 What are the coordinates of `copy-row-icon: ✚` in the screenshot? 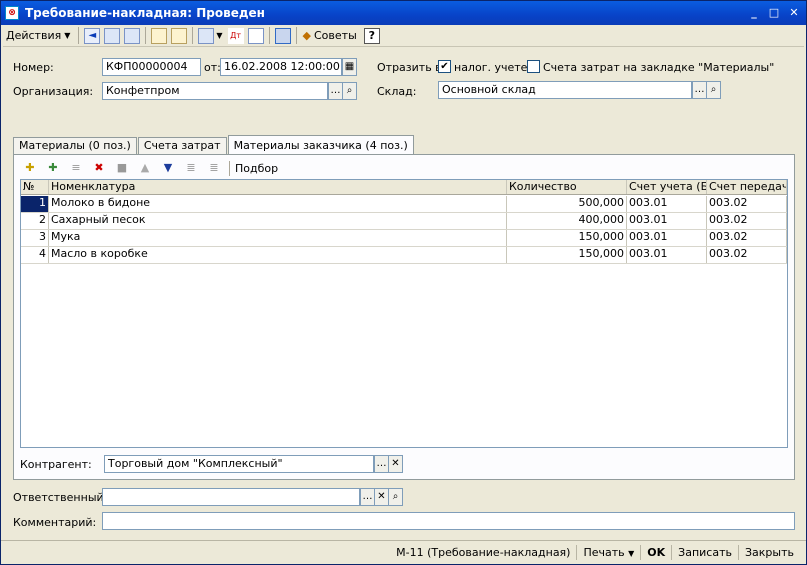 It's located at (53, 168).